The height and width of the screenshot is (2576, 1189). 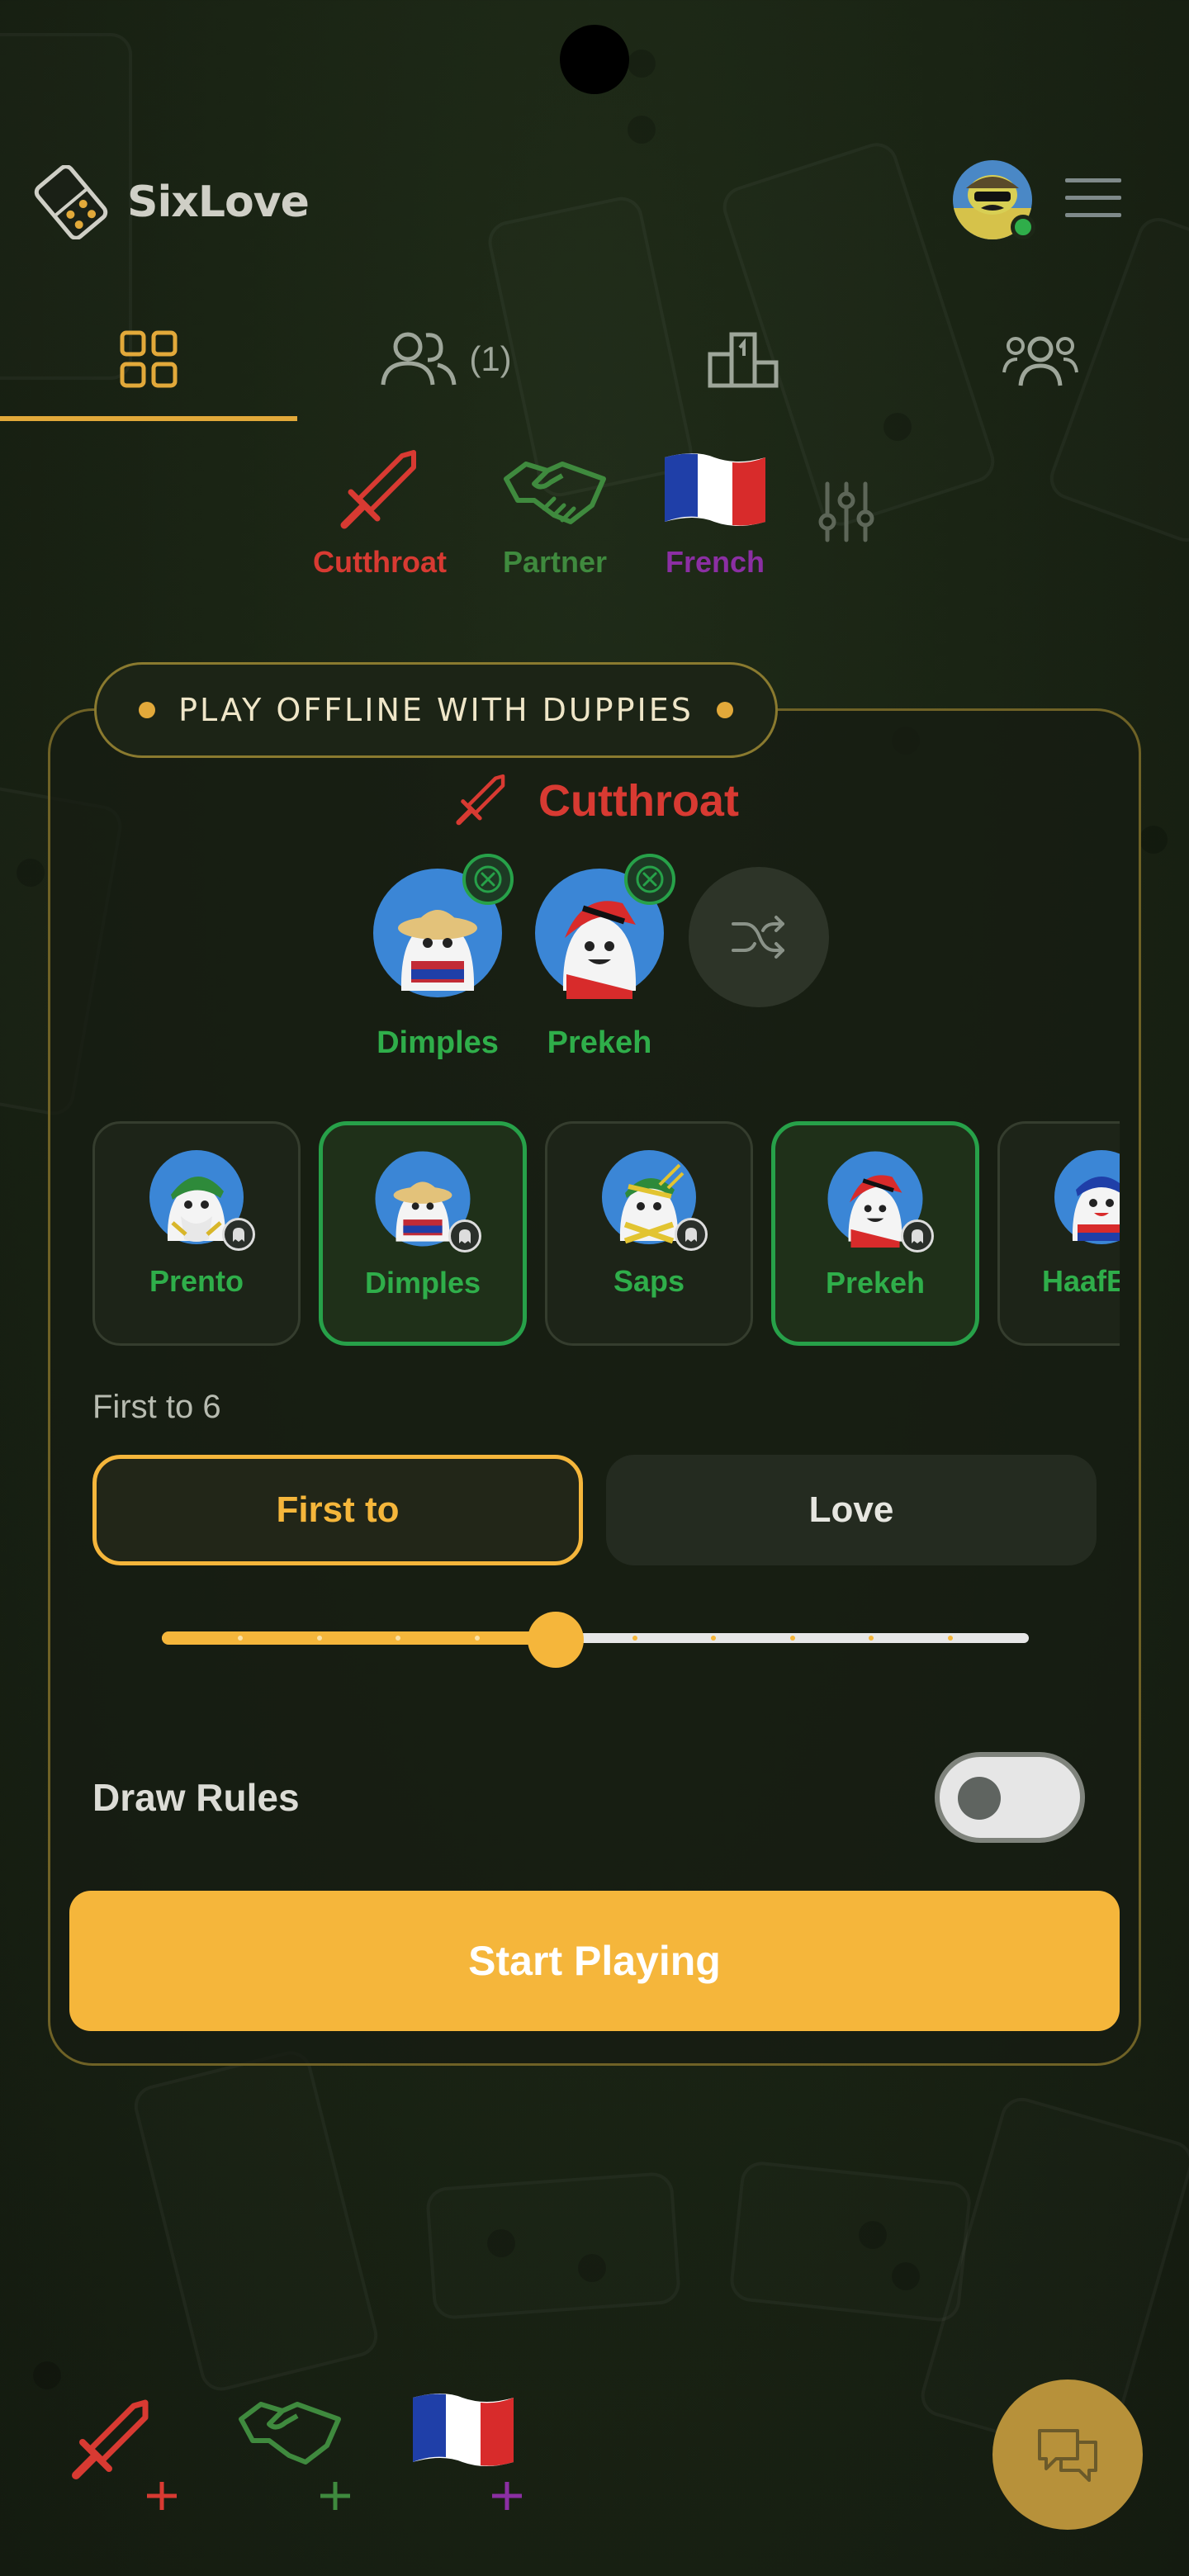 What do you see at coordinates (156, 1407) in the screenshot?
I see `score-target-label: First to 6` at bounding box center [156, 1407].